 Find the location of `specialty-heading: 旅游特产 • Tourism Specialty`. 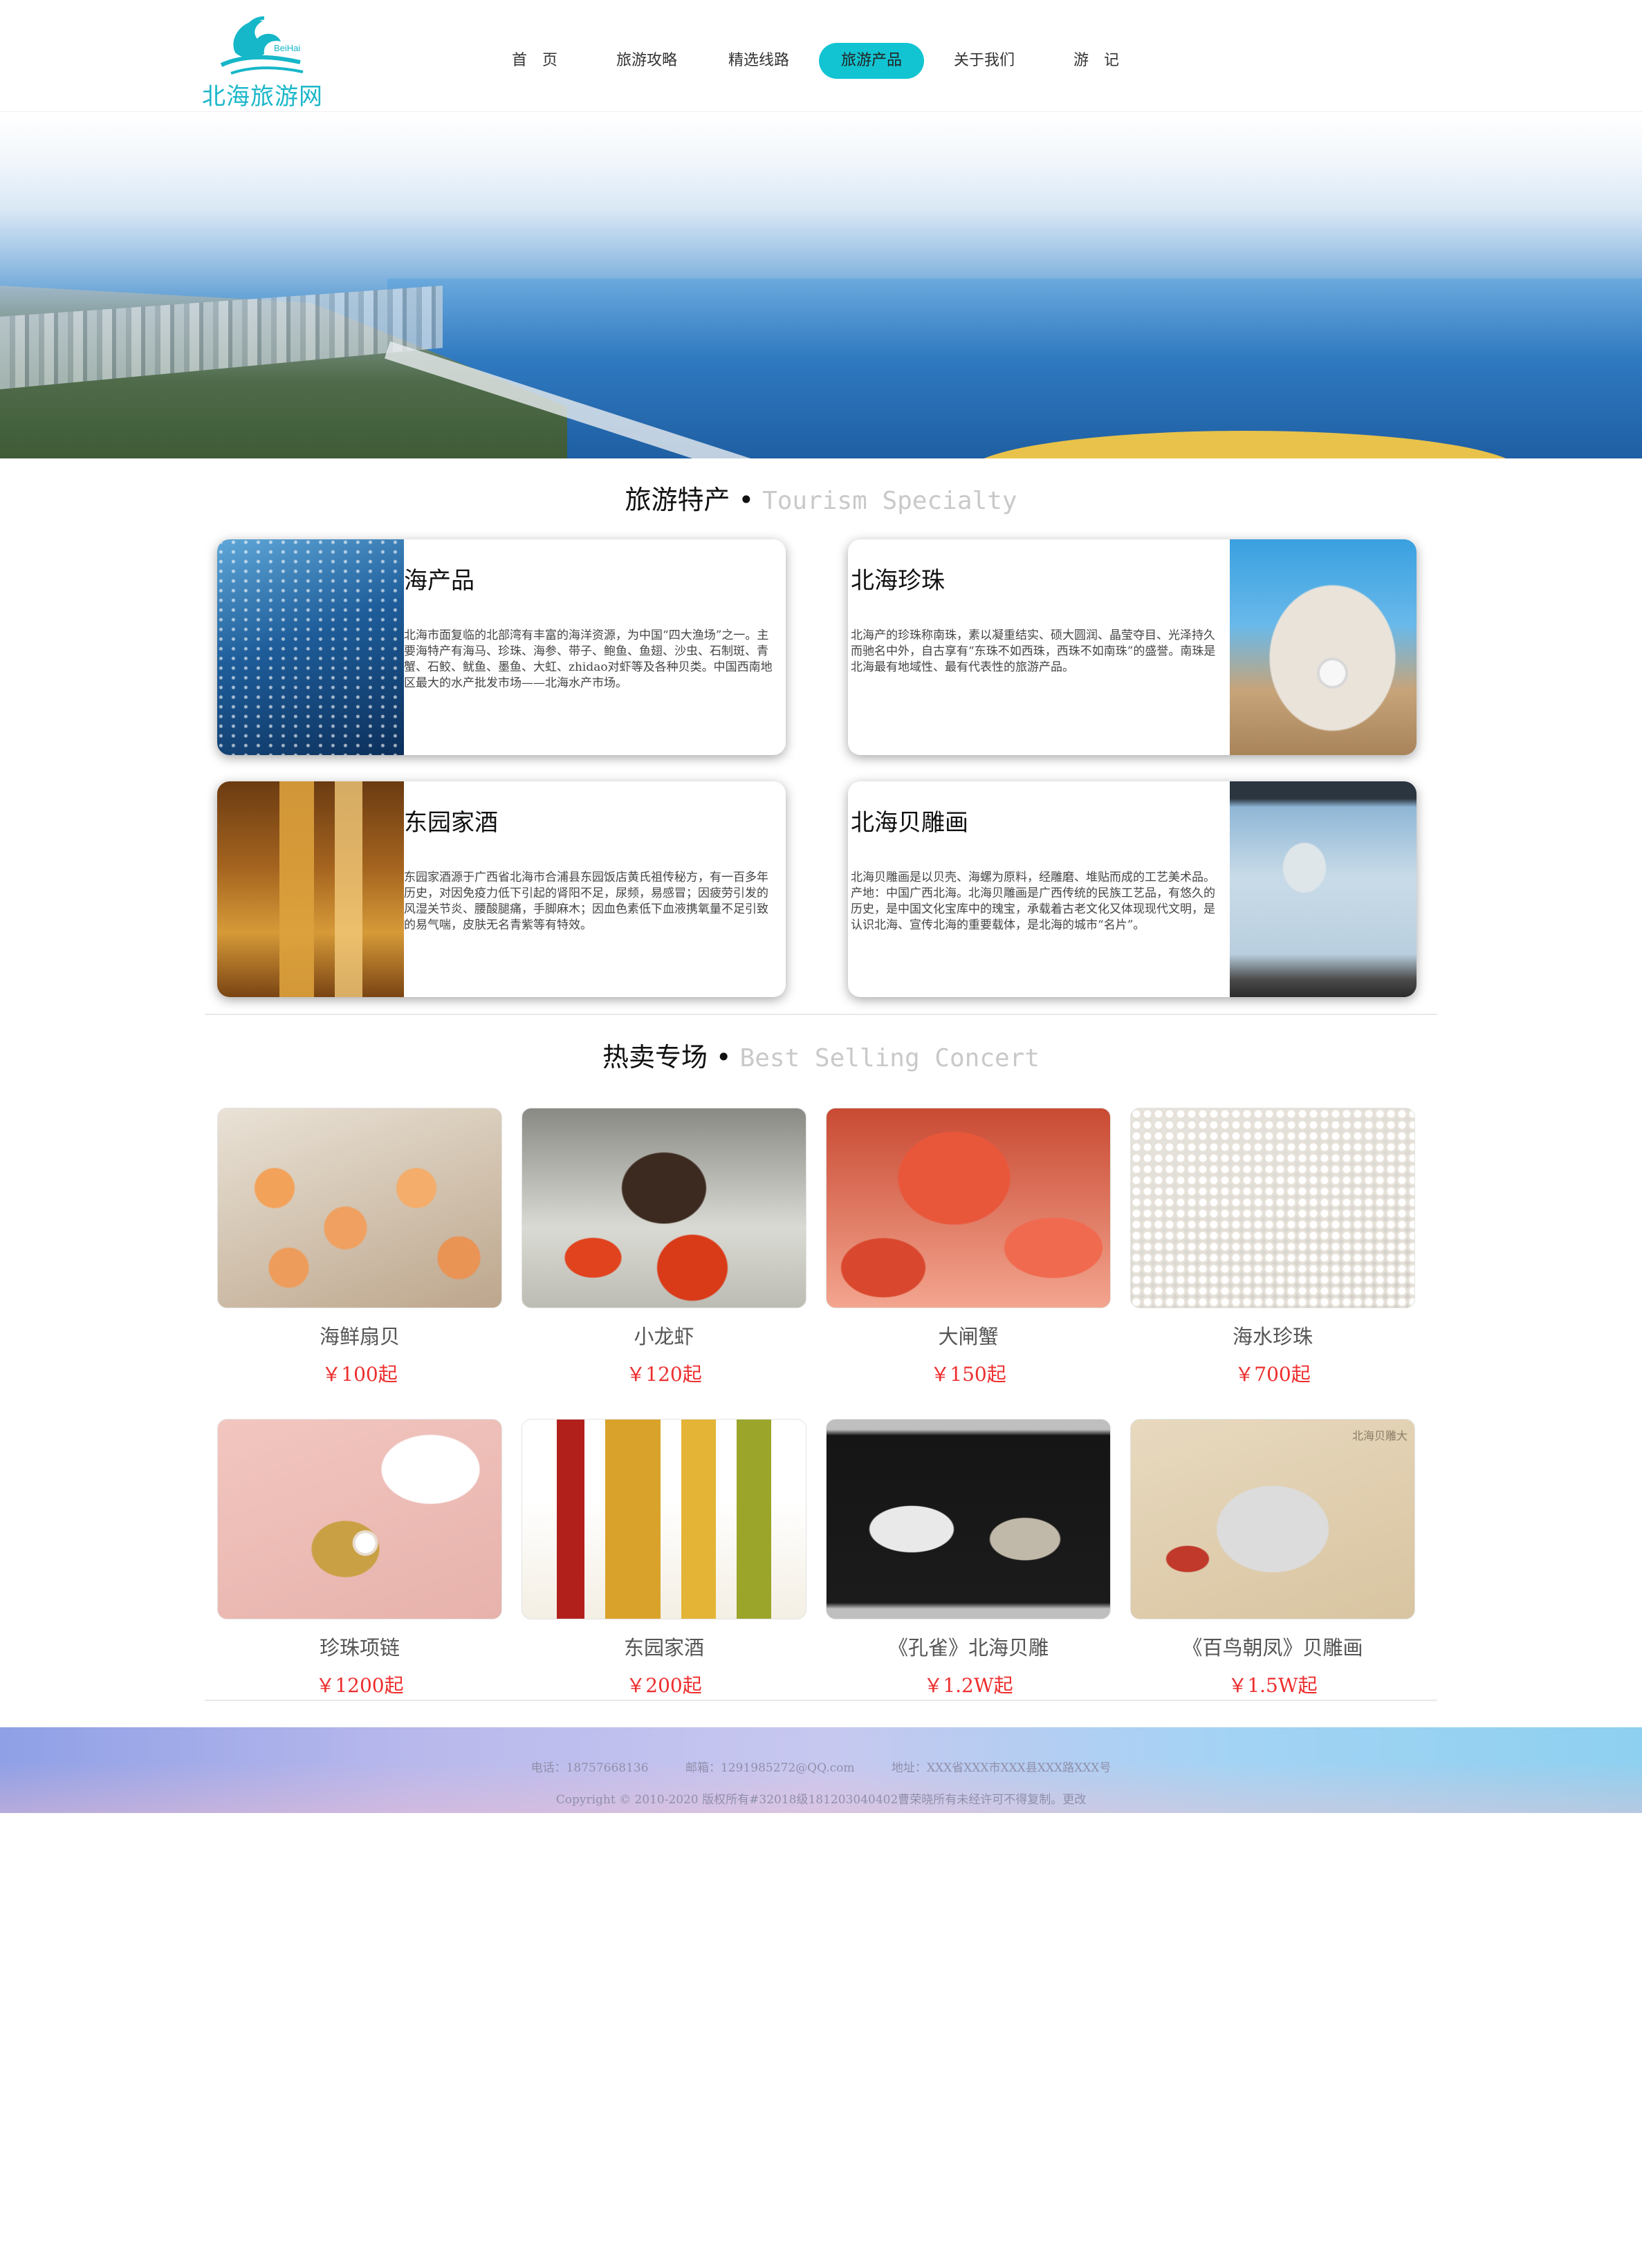

specialty-heading: 旅游特产 • Tourism Specialty is located at coordinates (821, 500).